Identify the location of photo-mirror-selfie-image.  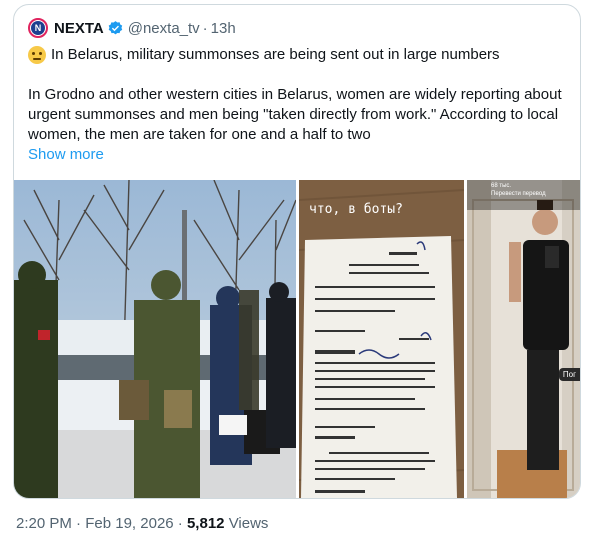
(523, 339).